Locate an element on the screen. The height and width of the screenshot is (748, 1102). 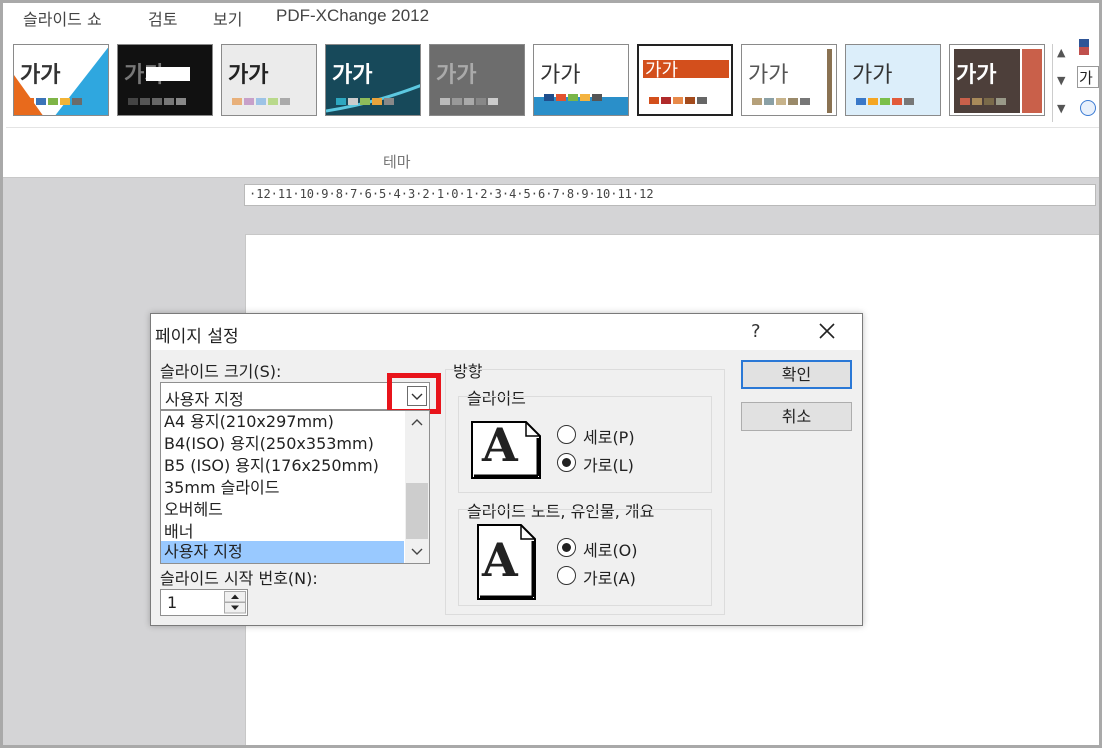
dialog-titlebar: 페이지 설정 ? is located at coordinates (506, 332).